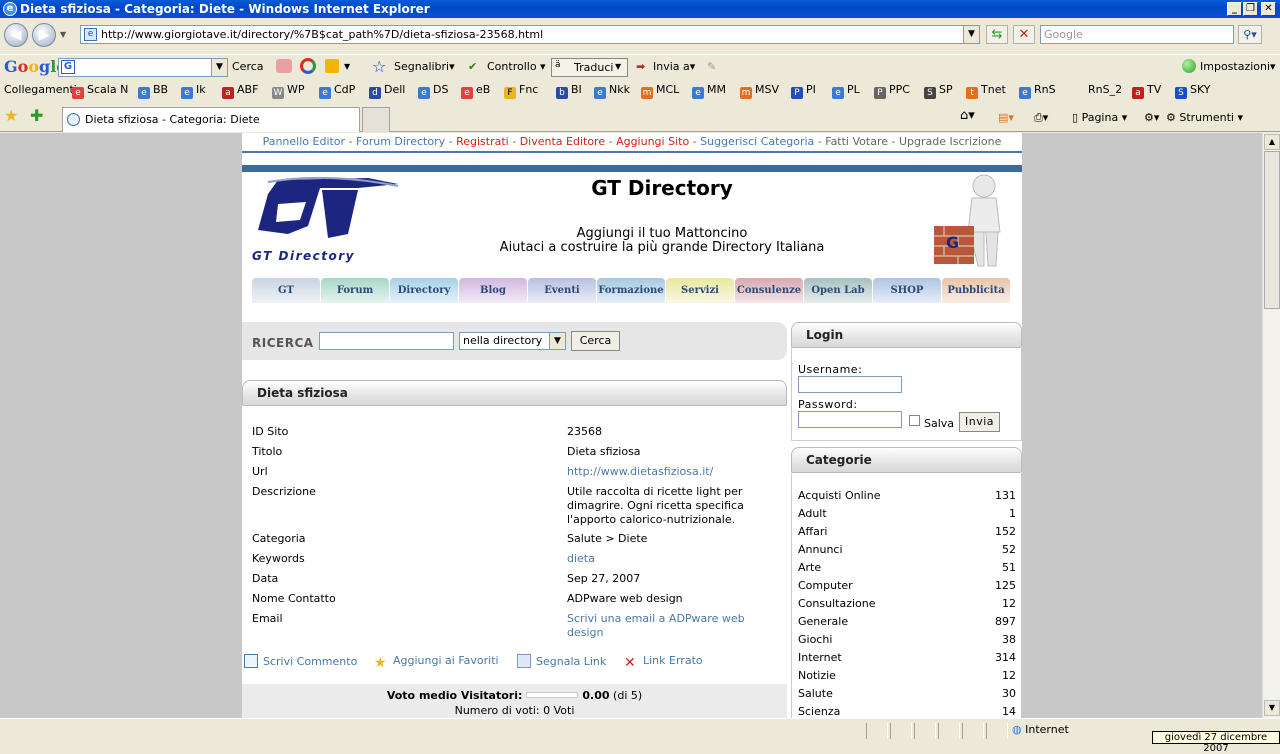  I want to click on keyword-link: dieta, so click(664, 559).